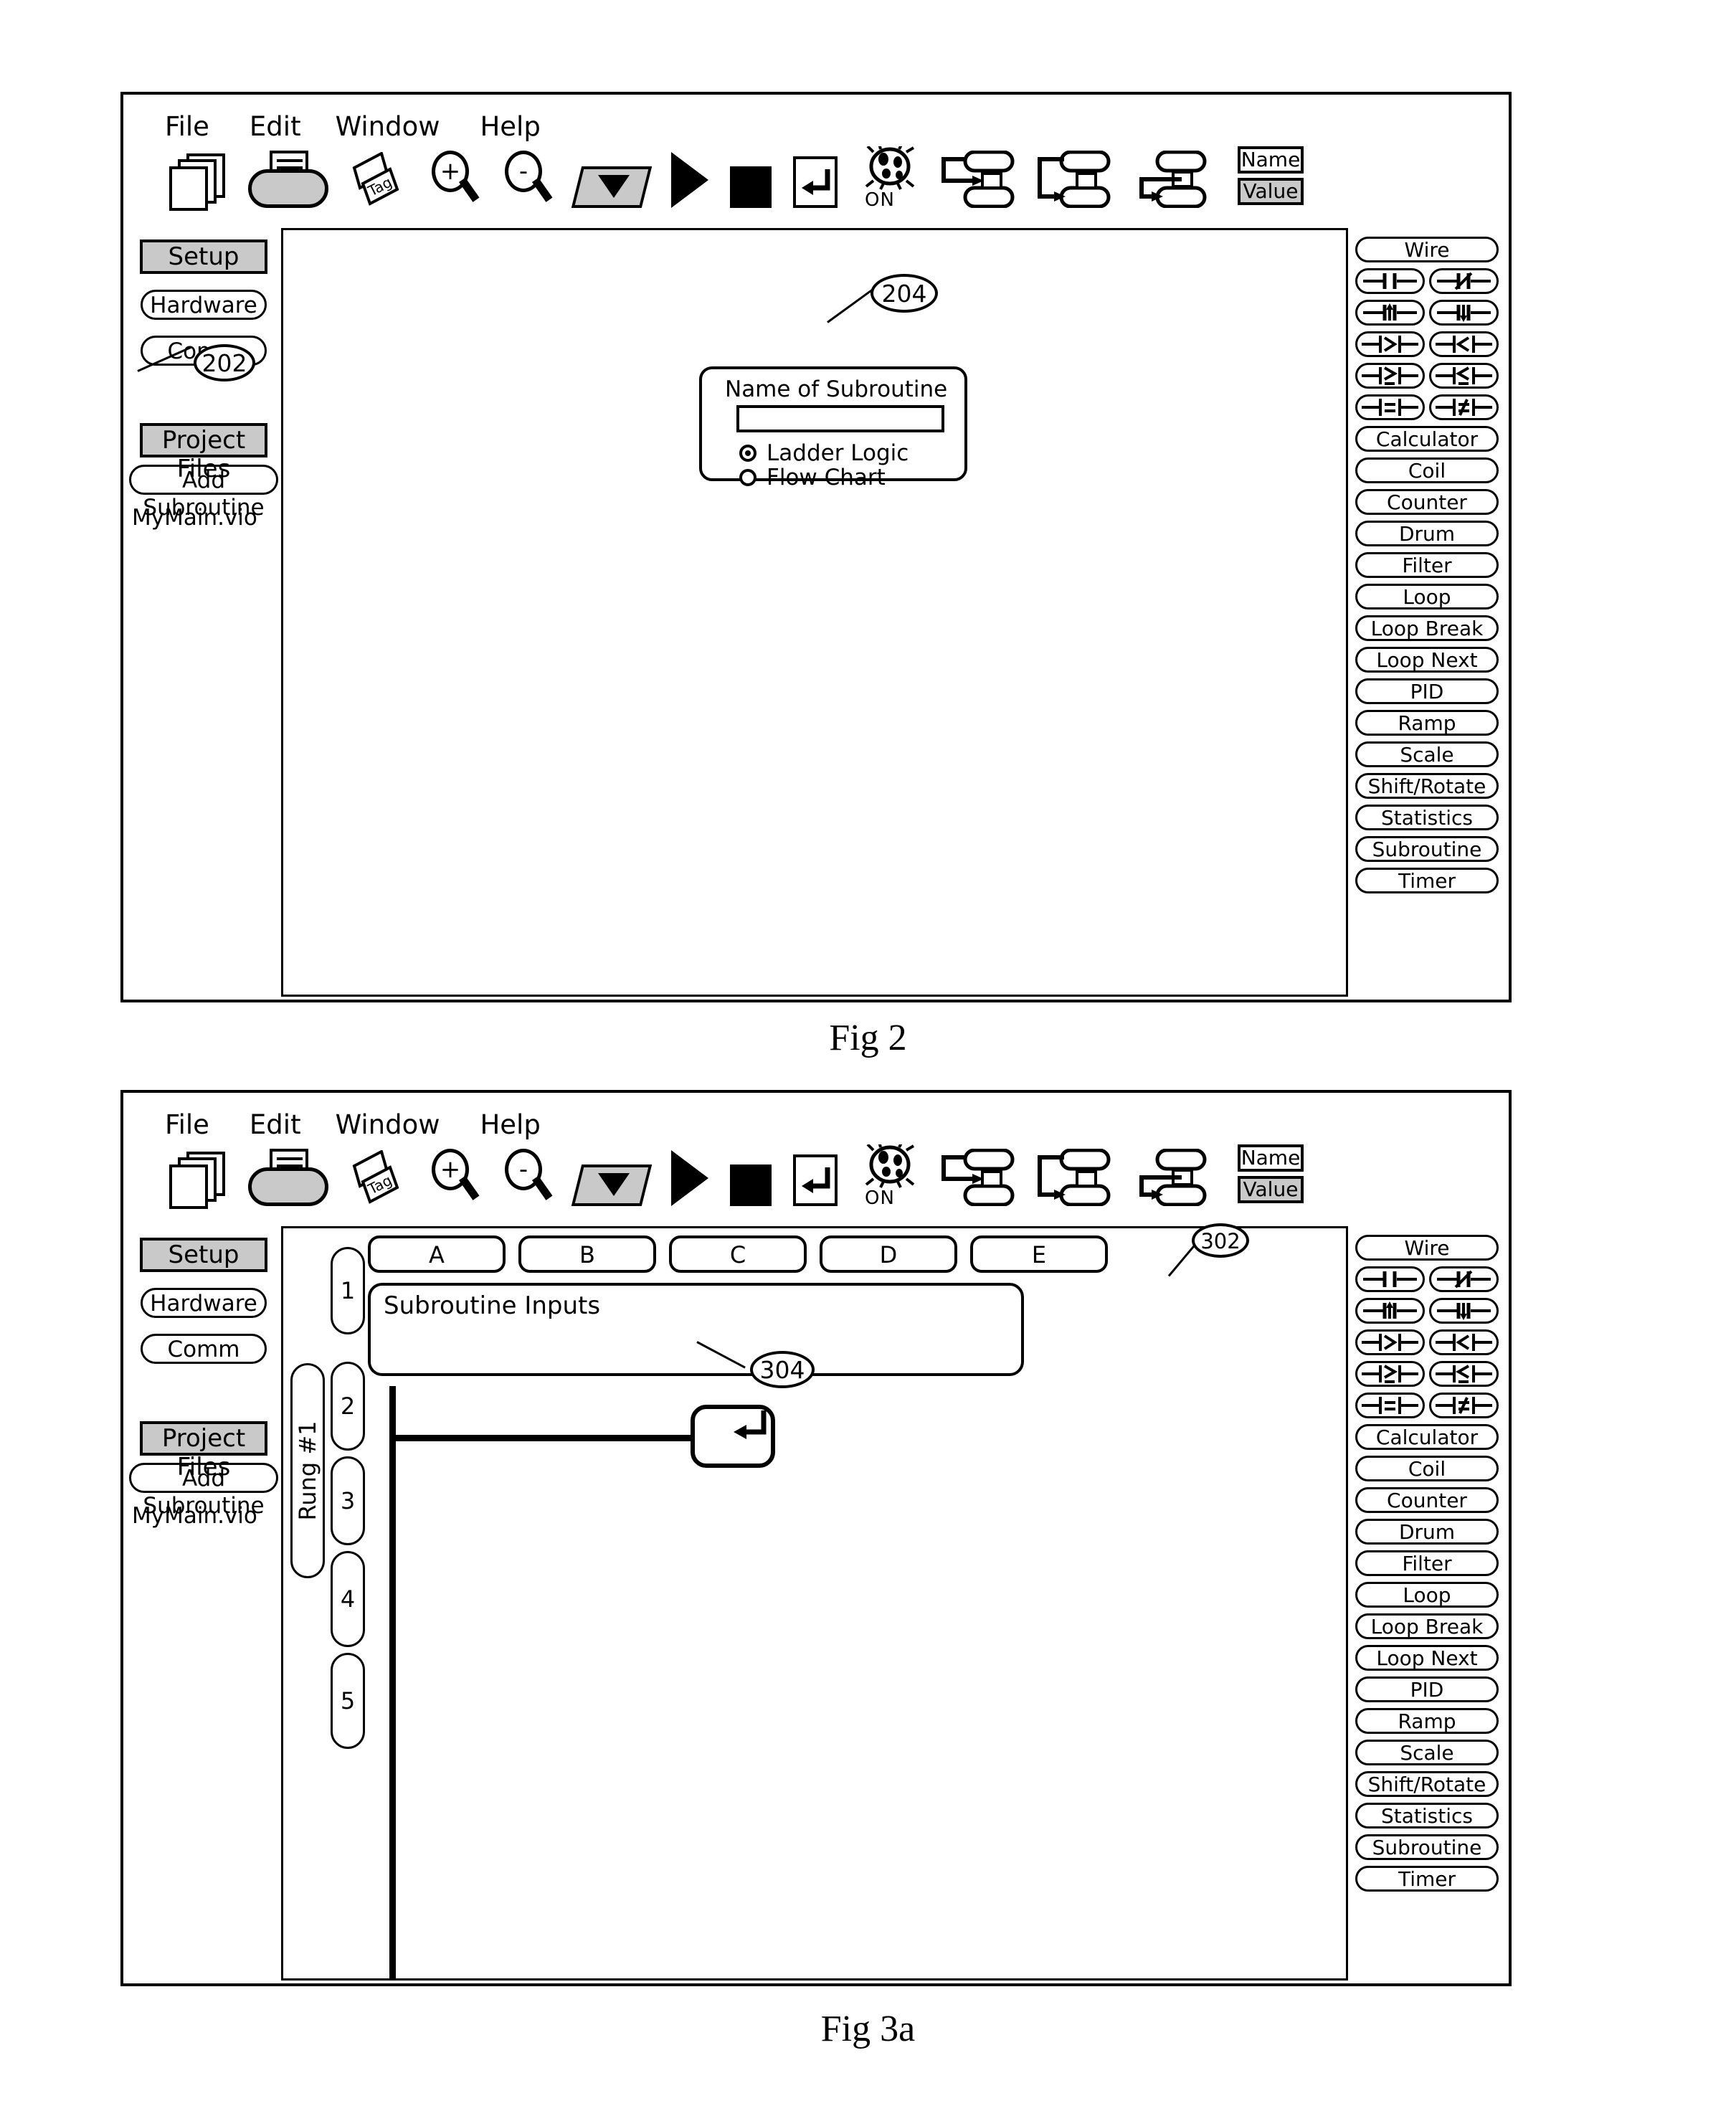  I want to click on contact-nc-icon, so click(1464, 281).